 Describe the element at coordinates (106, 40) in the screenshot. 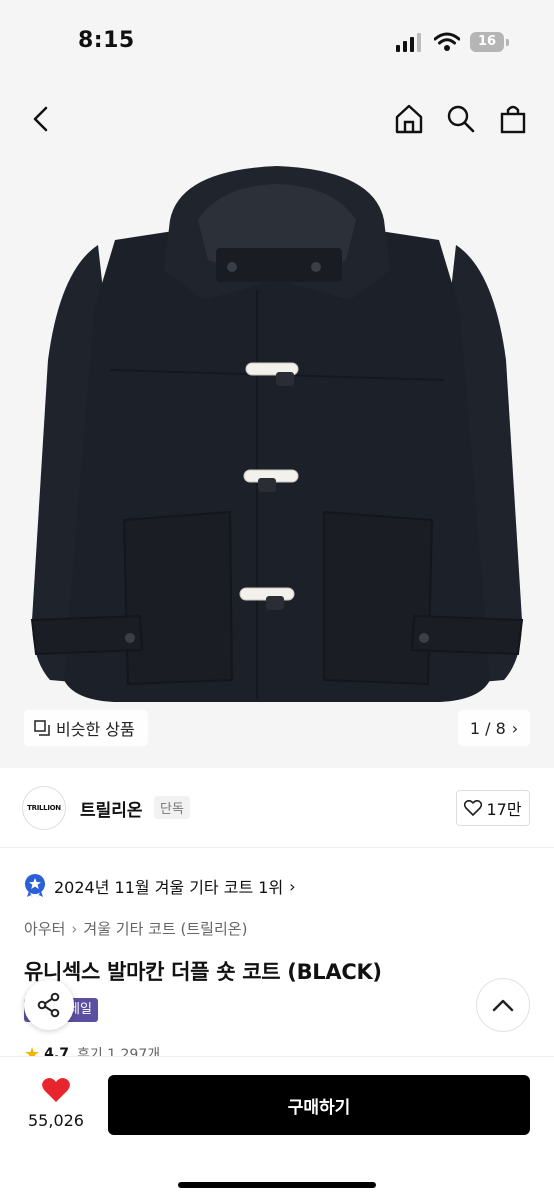

I see `status-time: 8:15` at that location.